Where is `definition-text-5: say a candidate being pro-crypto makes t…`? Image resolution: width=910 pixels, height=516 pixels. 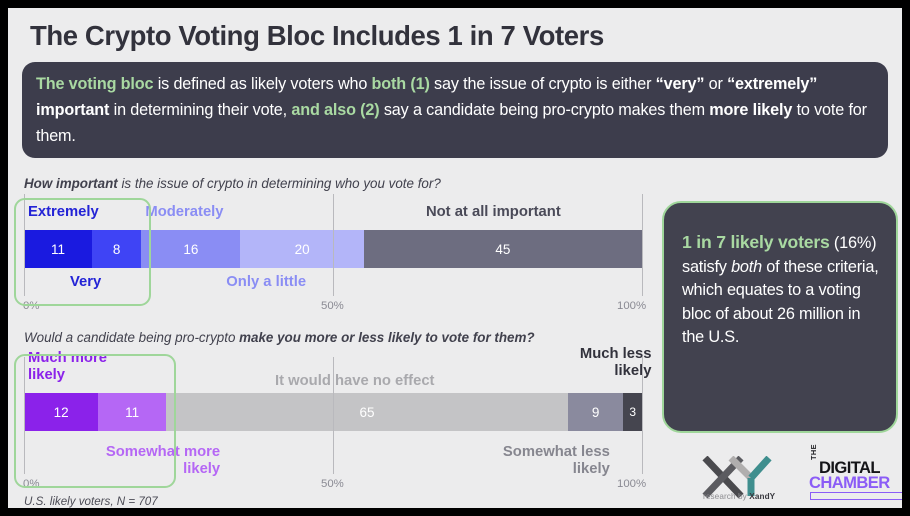 definition-text-5: say a candidate being pro-crypto makes t… is located at coordinates (544, 110).